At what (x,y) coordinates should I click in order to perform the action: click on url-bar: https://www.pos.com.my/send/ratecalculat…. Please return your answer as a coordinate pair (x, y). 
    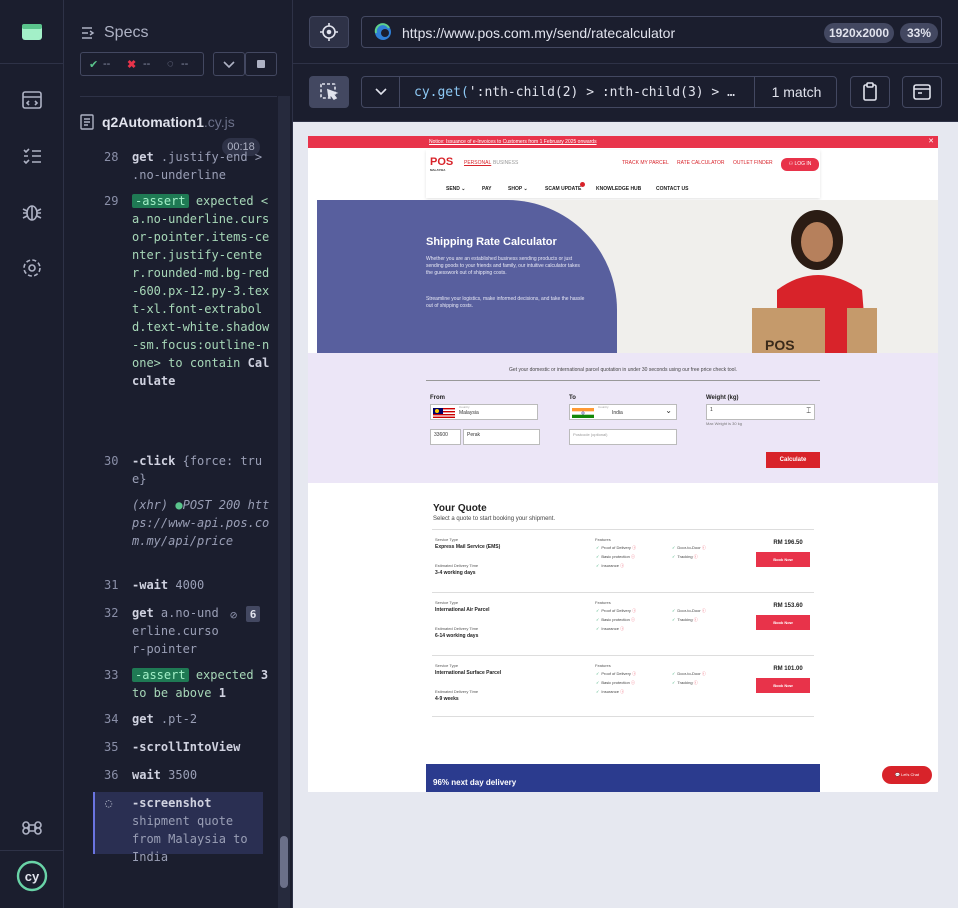
    Looking at the image, I should click on (651, 32).